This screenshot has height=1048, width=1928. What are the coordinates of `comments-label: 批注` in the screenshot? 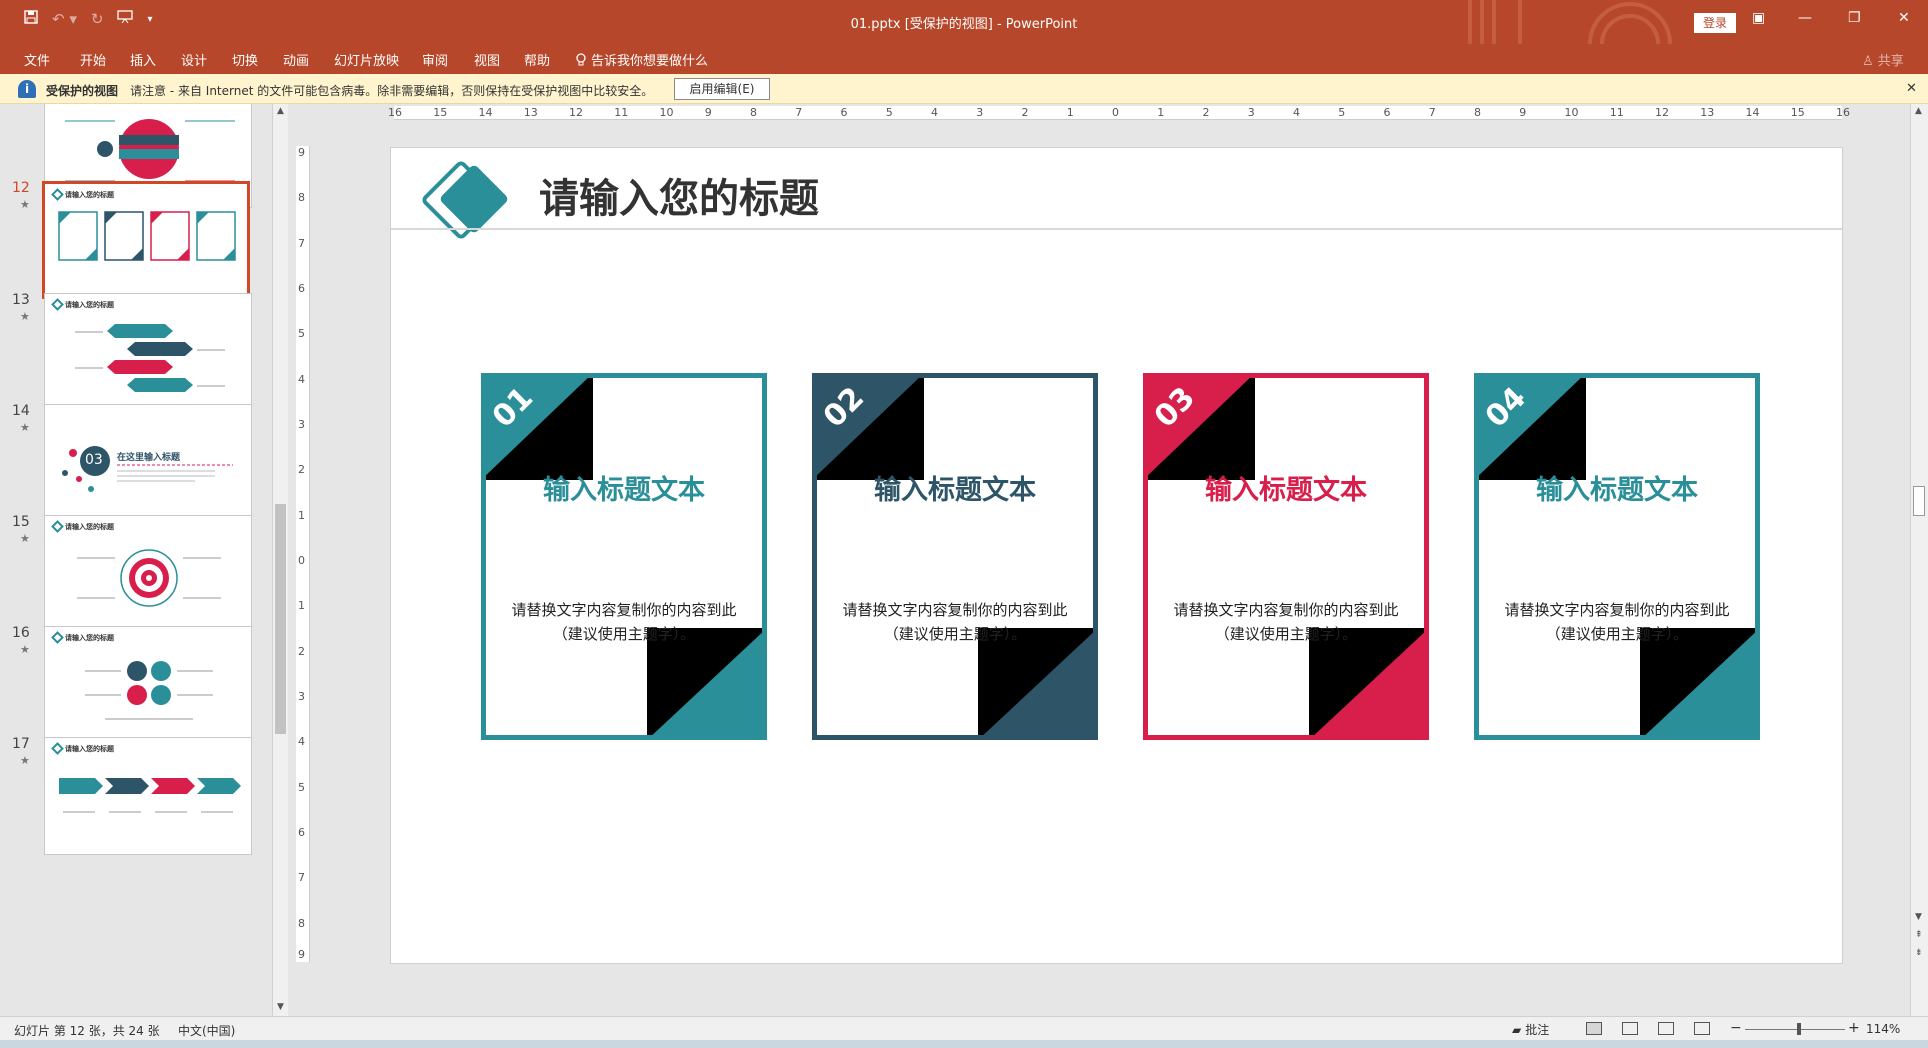 It's located at (1537, 1030).